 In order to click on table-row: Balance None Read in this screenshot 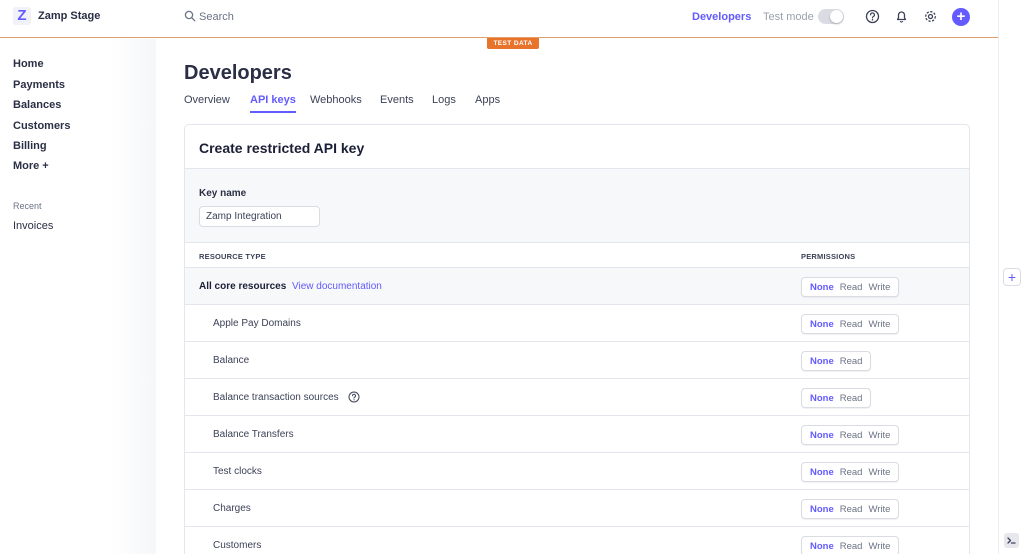, I will do `click(577, 360)`.